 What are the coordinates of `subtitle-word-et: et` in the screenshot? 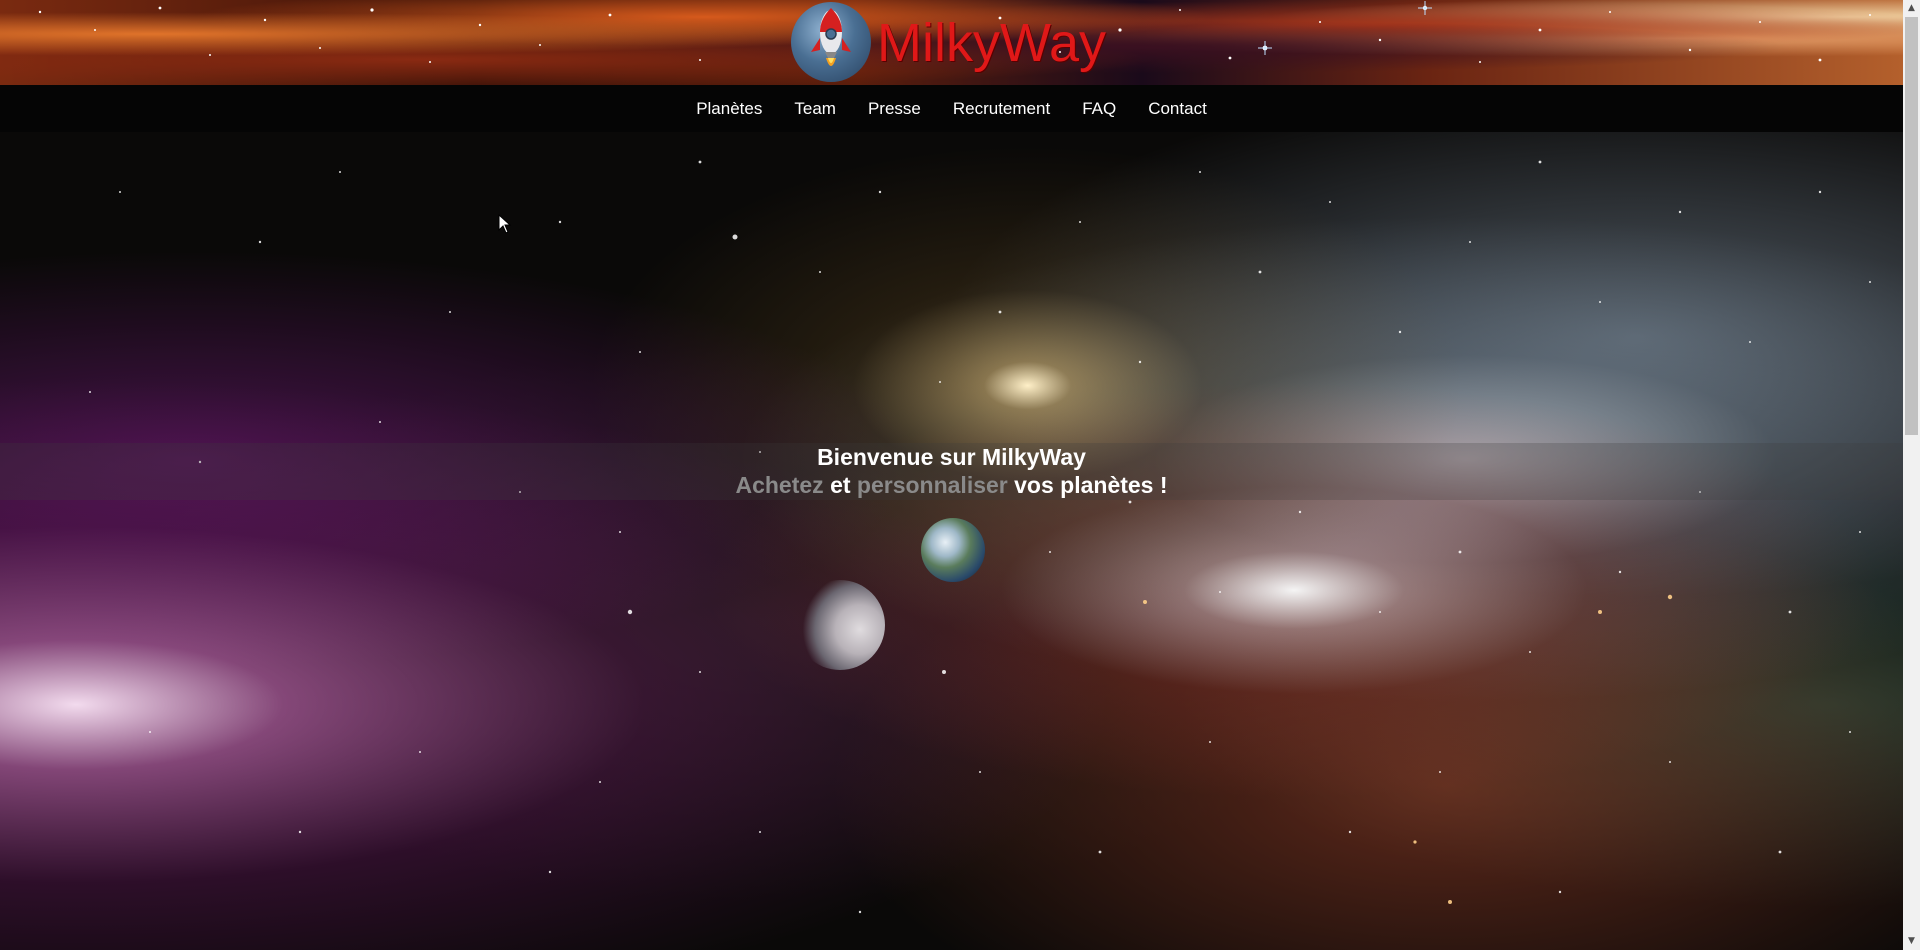 It's located at (840, 485).